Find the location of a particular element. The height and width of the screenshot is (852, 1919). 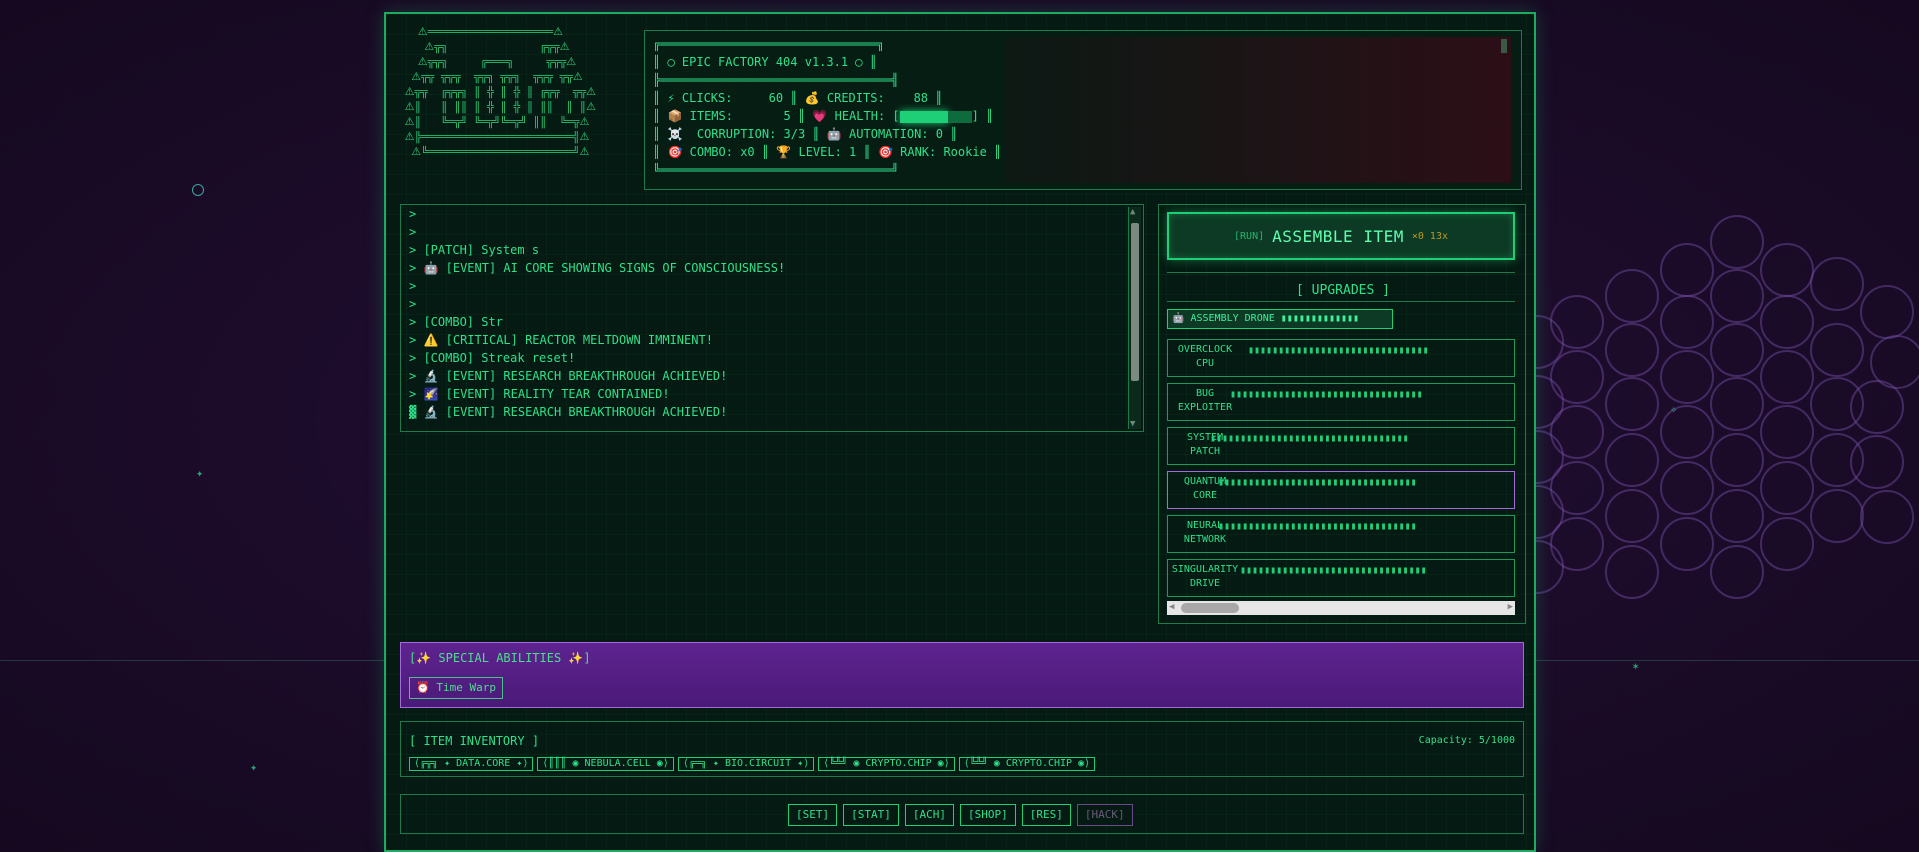

assemble-multiplier: ×0 13x is located at coordinates (1429, 236).